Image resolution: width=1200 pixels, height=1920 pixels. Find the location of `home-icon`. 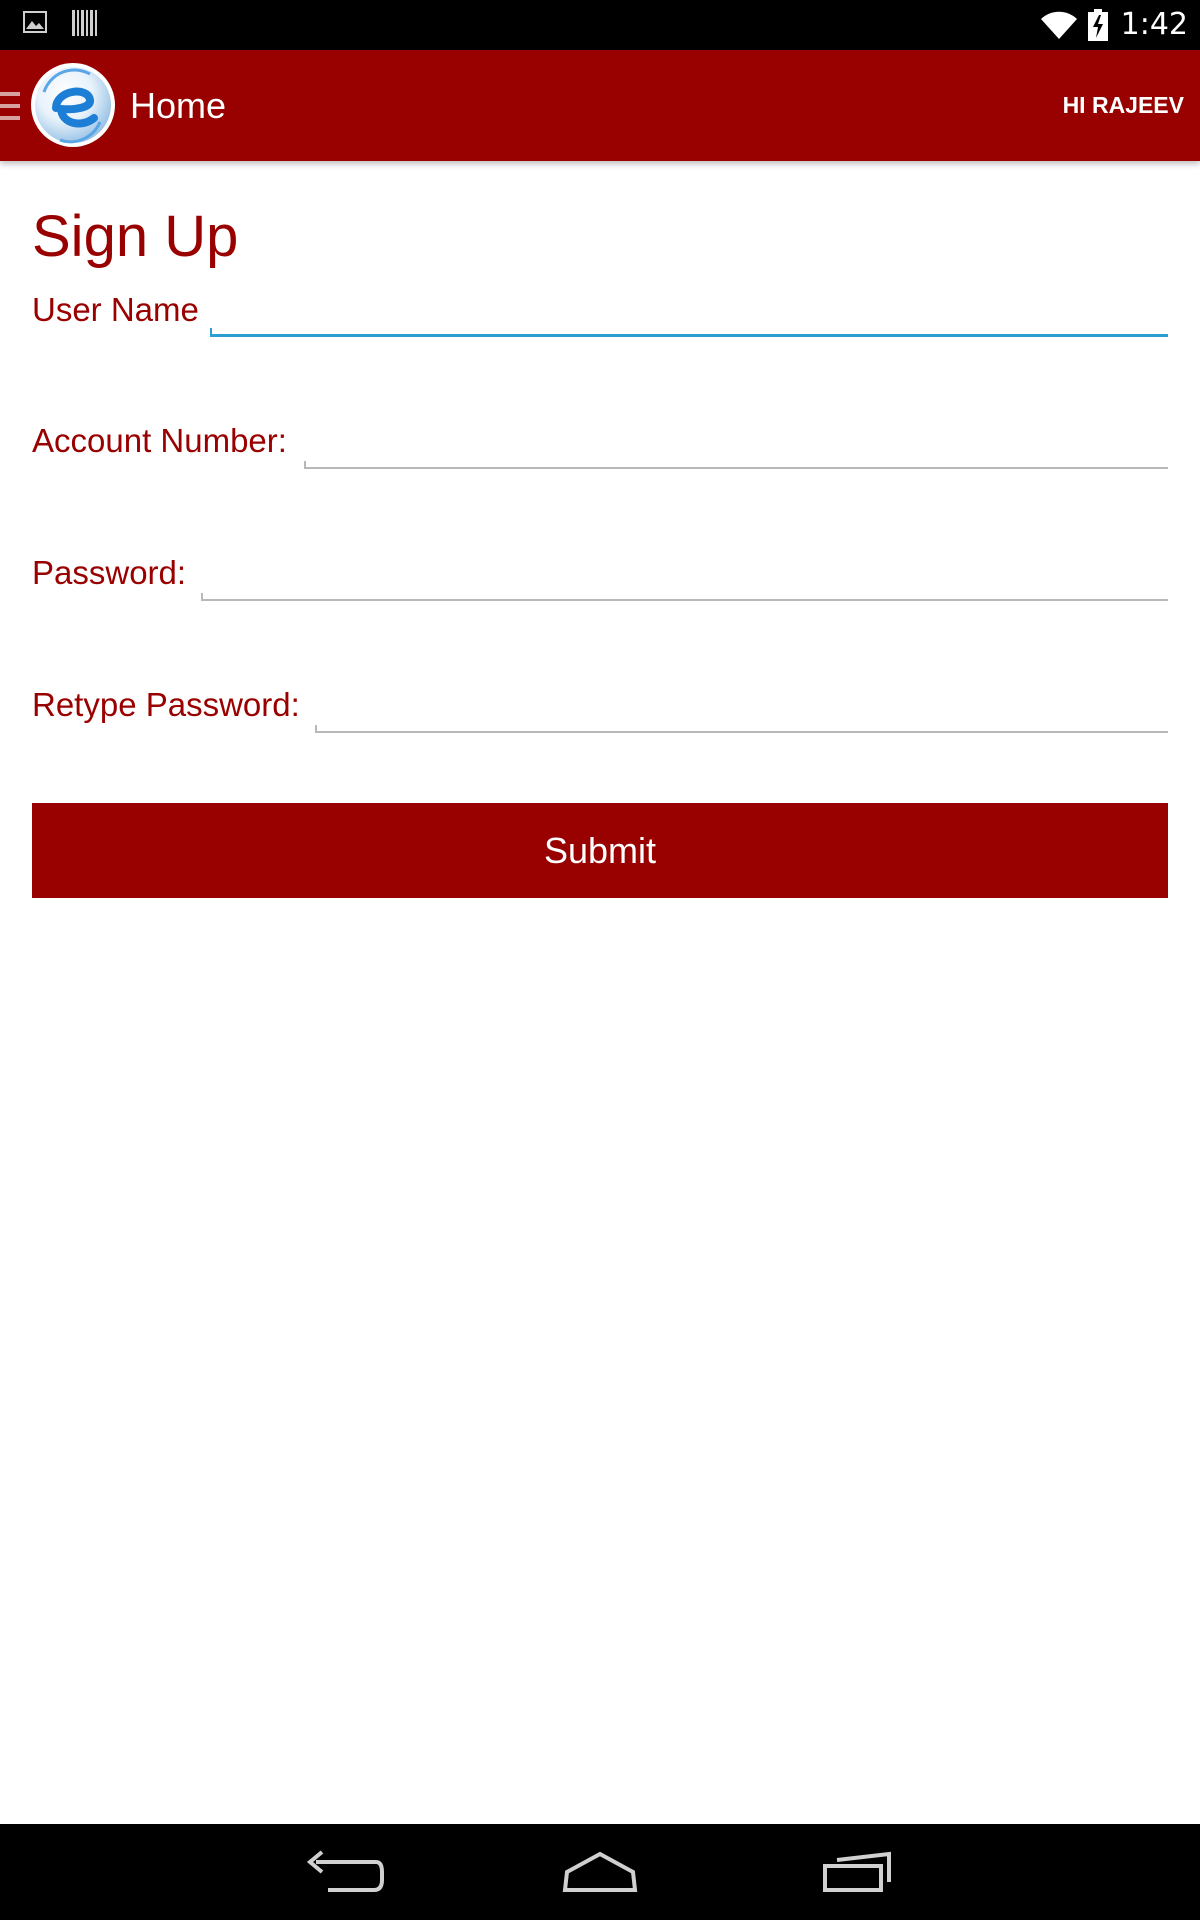

home-icon is located at coordinates (600, 1872).